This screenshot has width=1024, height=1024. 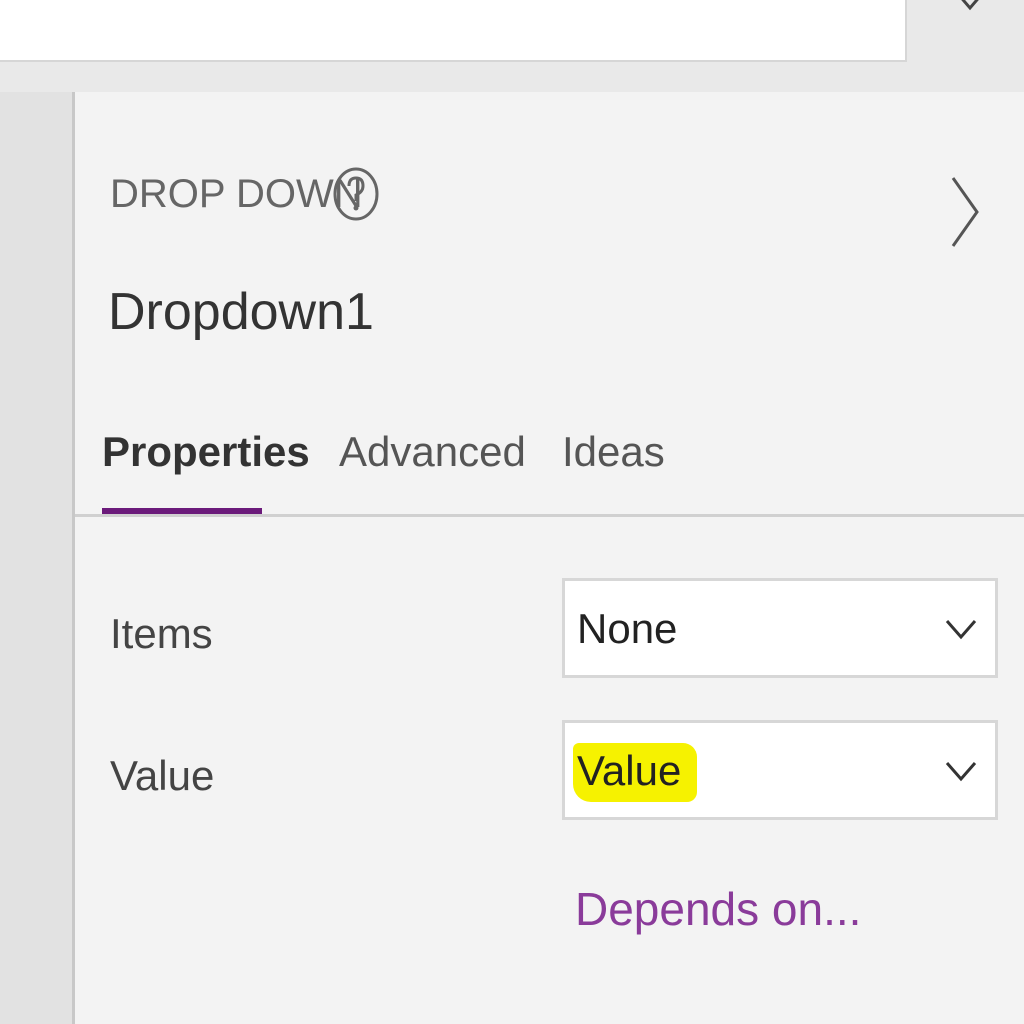 What do you see at coordinates (613, 452) in the screenshot?
I see `tab-ideas: Ideas` at bounding box center [613, 452].